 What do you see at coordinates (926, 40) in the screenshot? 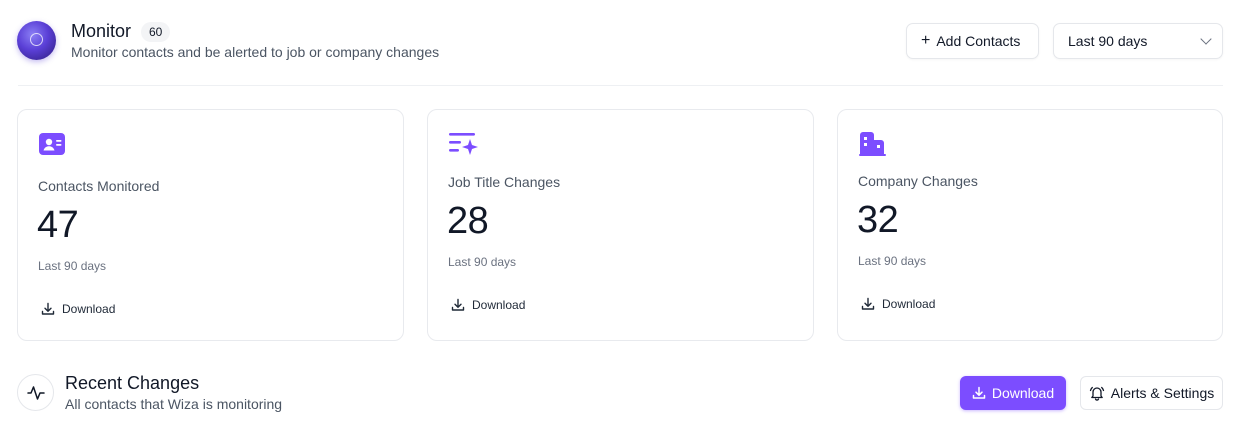
I see `plus-icon: +` at bounding box center [926, 40].